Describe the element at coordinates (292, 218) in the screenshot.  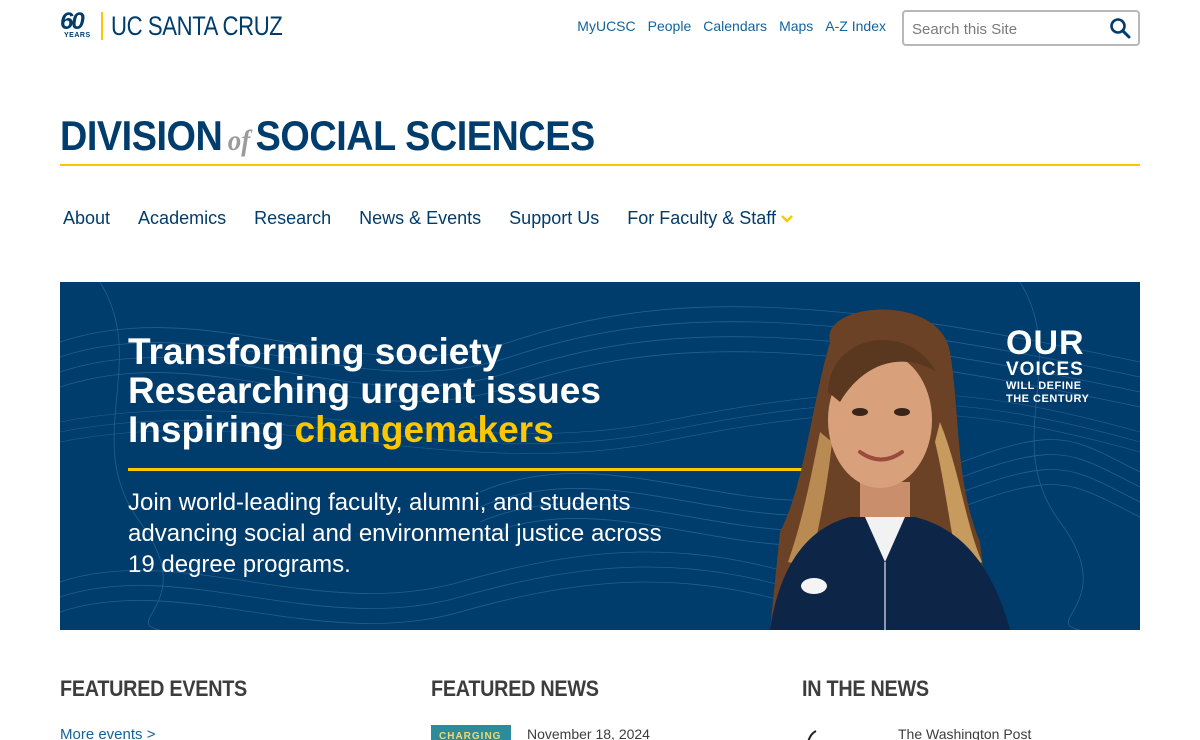
I see `nav-research: Research` at that location.